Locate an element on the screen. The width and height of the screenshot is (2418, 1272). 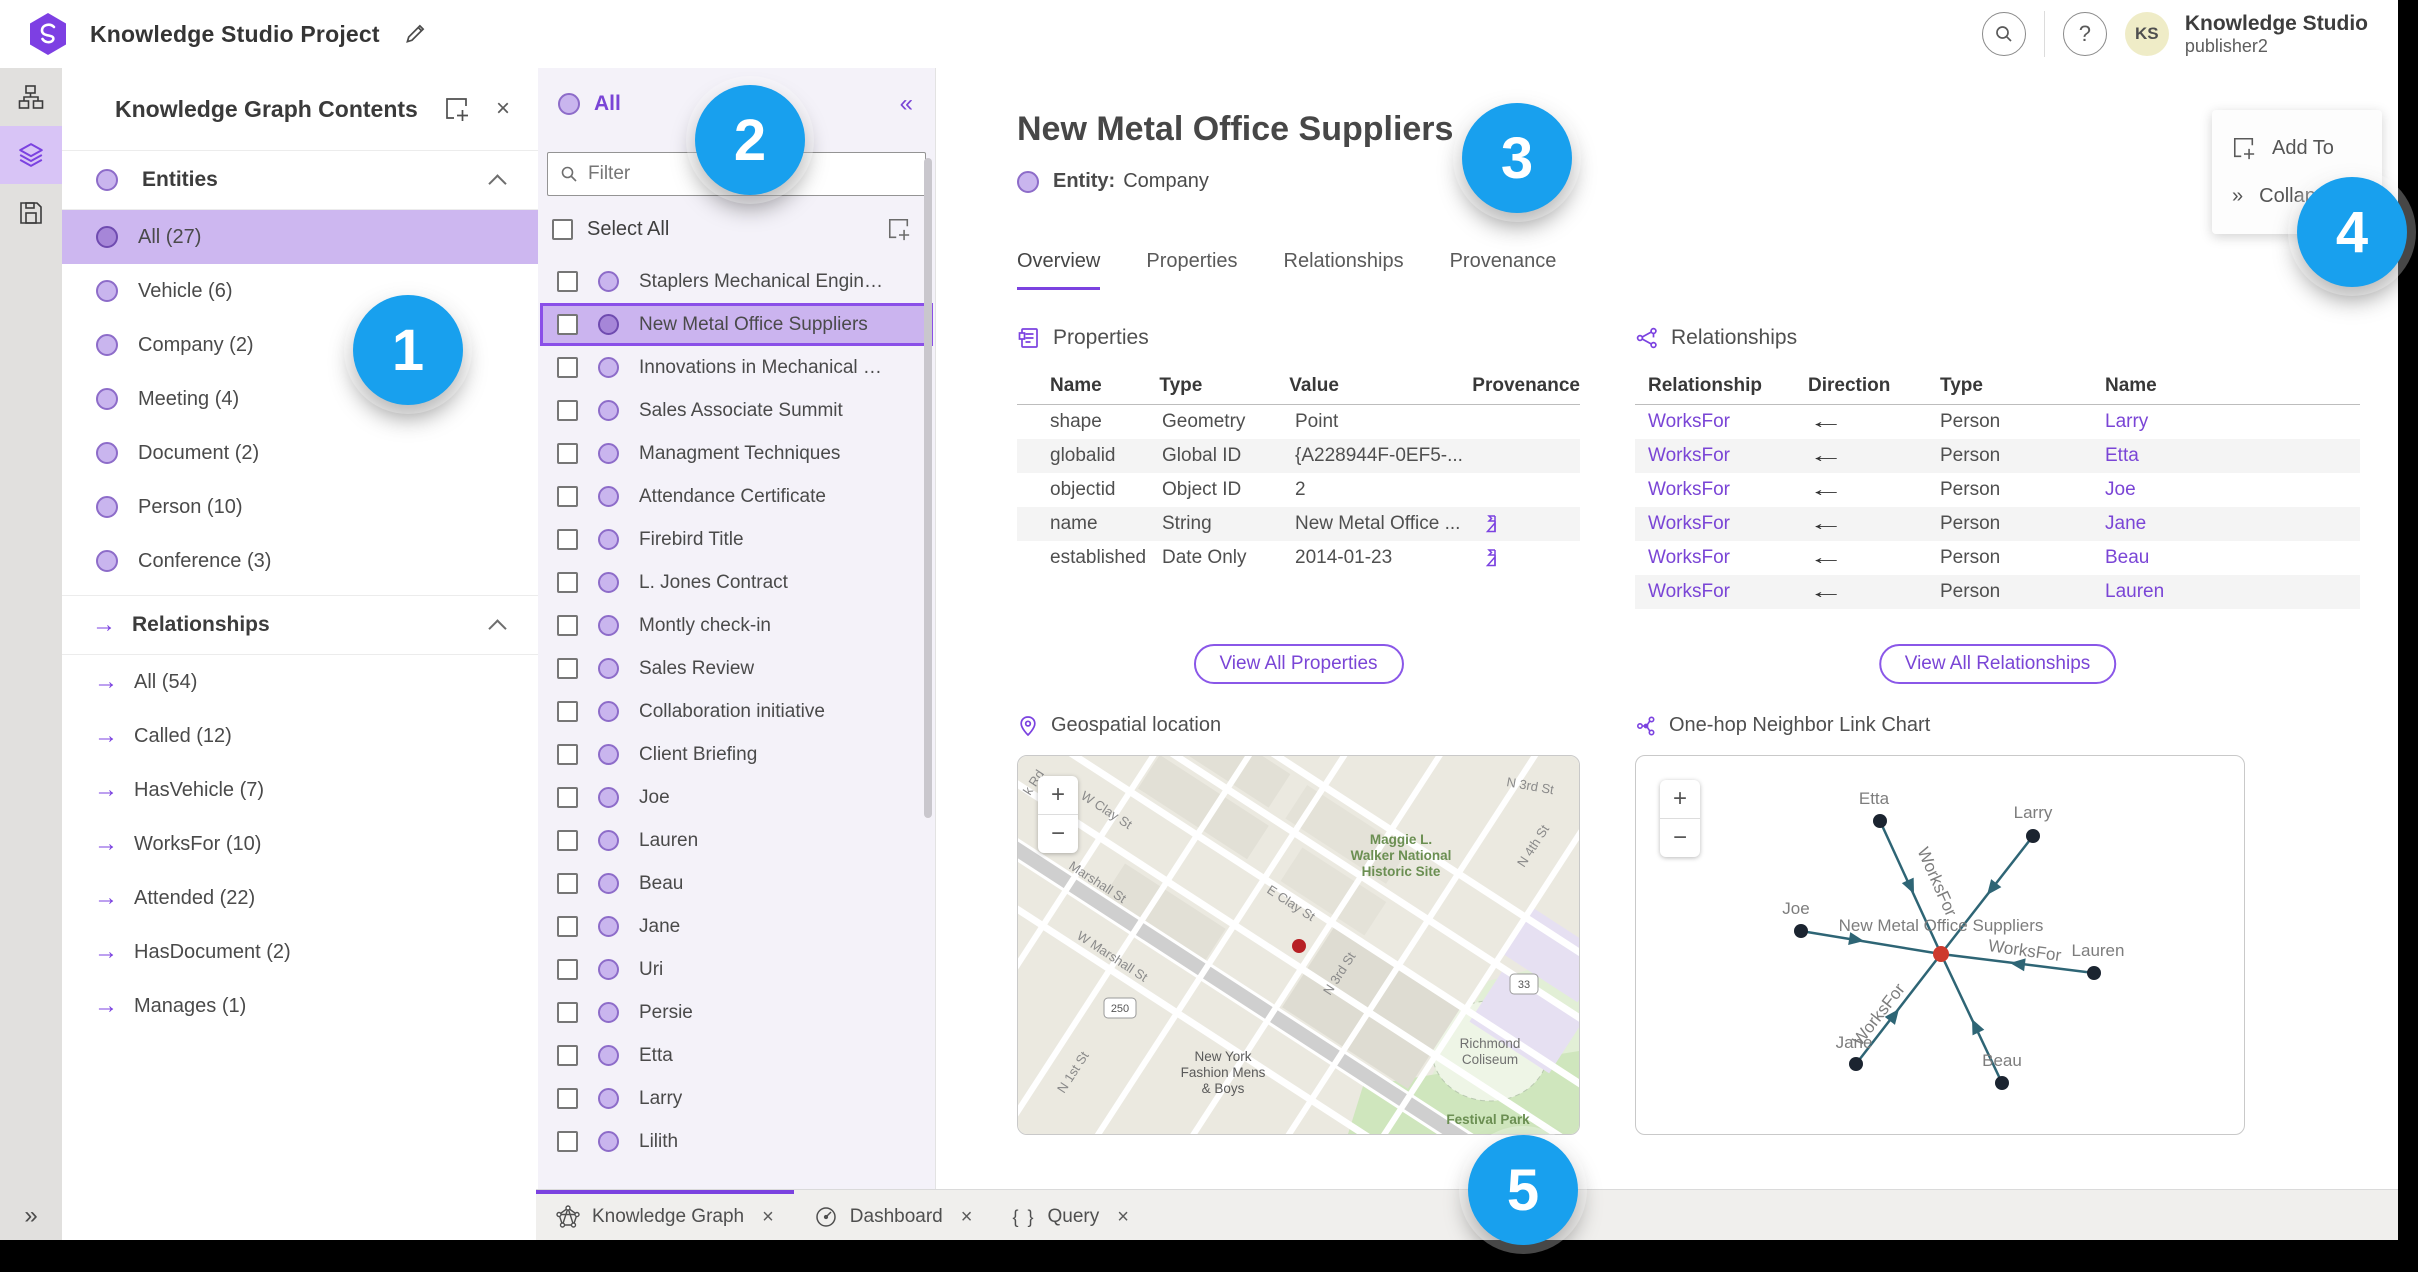
add-to-icon is located at coordinates (457, 109).